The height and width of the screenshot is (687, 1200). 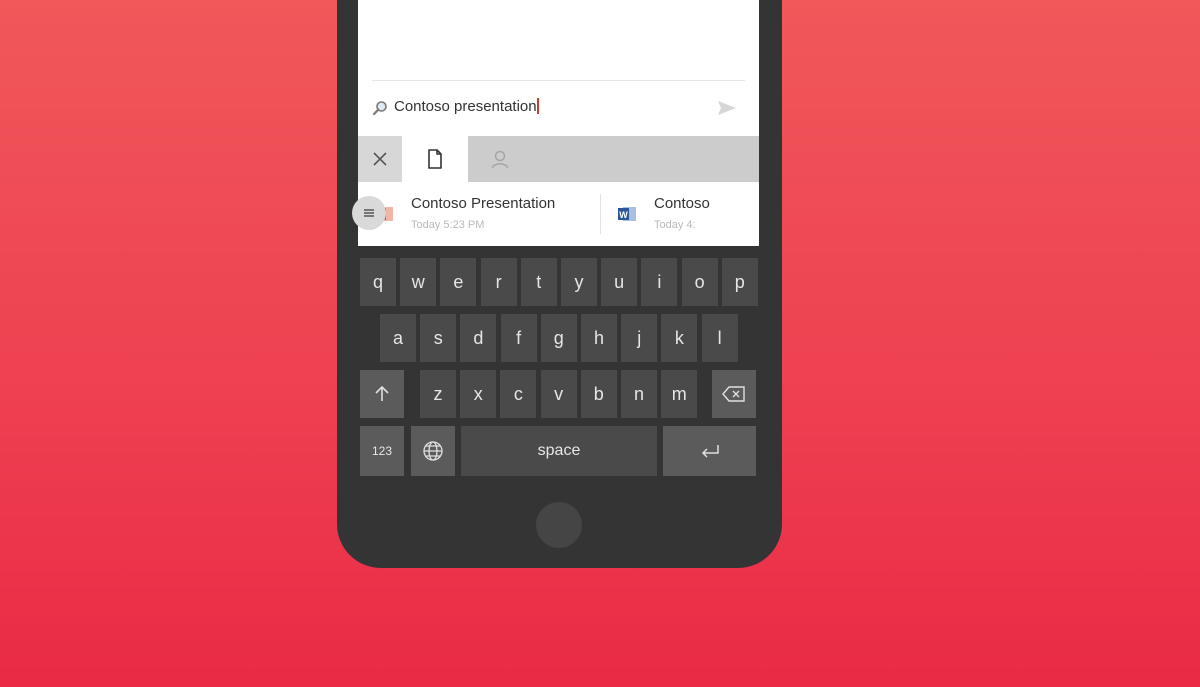 I want to click on document-icon, so click(x=435, y=159).